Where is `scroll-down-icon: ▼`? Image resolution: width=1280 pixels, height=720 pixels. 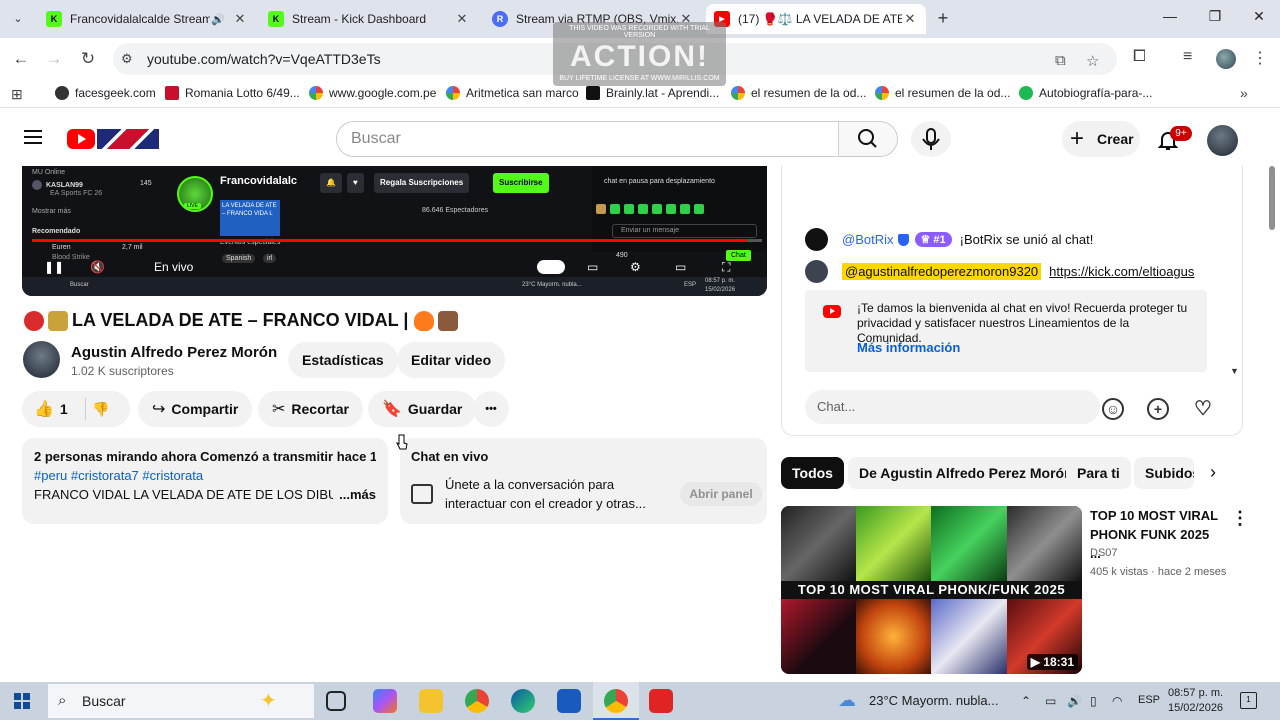 scroll-down-icon: ▼ is located at coordinates (1234, 371).